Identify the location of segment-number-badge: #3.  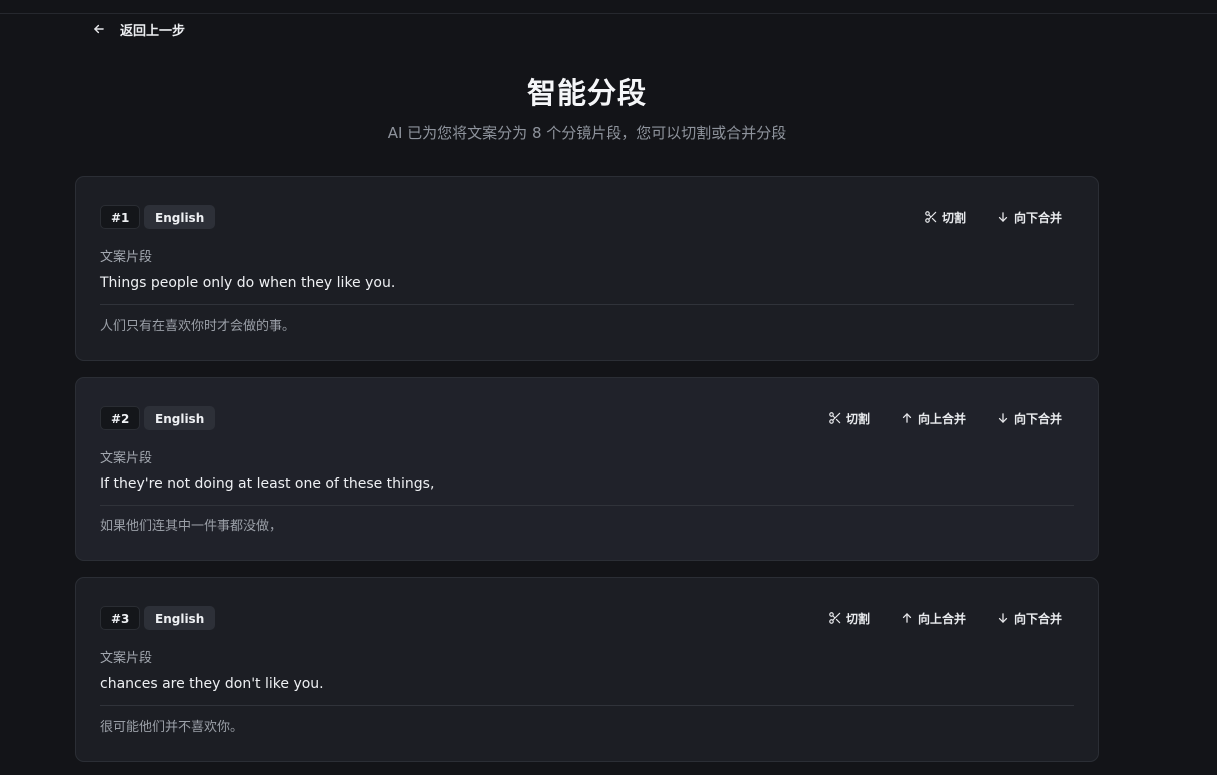
(120, 618).